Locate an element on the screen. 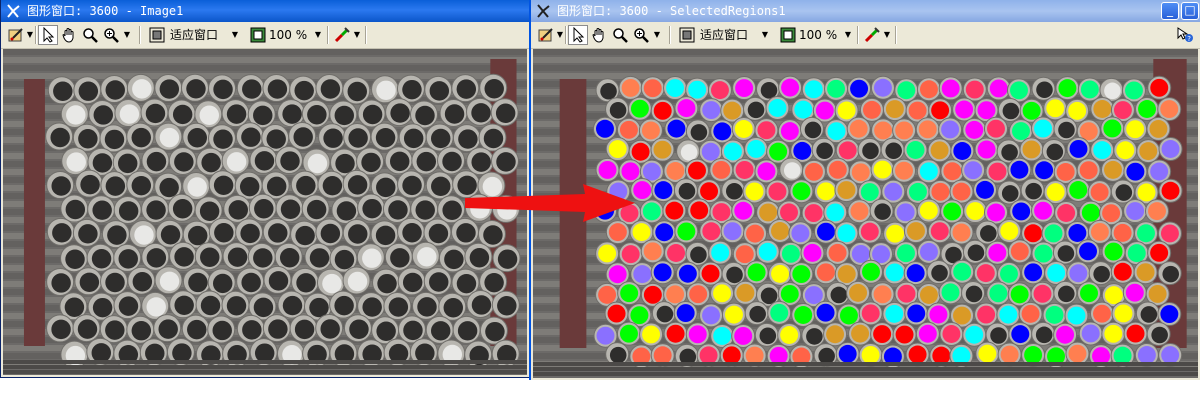 The height and width of the screenshot is (400, 1200). zoom-percent-label: 100 % is located at coordinates (288, 35).